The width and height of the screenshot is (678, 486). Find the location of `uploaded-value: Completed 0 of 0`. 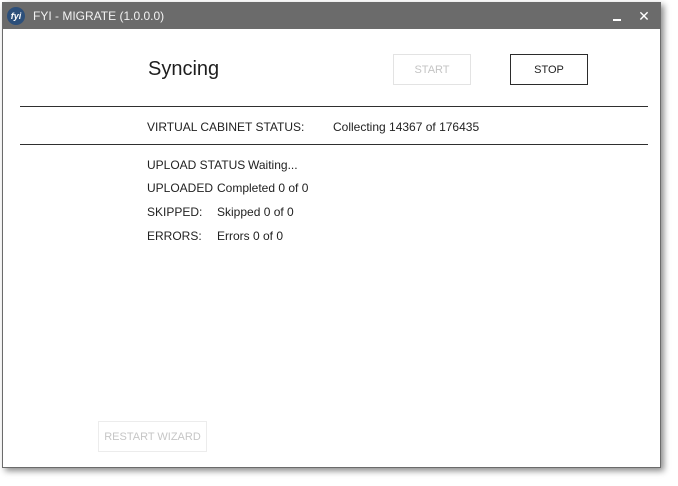

uploaded-value: Completed 0 of 0 is located at coordinates (263, 188).